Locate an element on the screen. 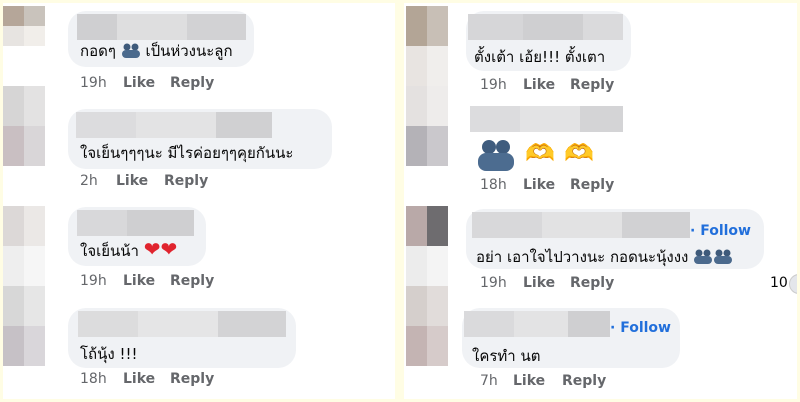 This screenshot has width=800, height=402. comment-text: กอดๆ เป็นห่วงนะลูก is located at coordinates (156, 52).